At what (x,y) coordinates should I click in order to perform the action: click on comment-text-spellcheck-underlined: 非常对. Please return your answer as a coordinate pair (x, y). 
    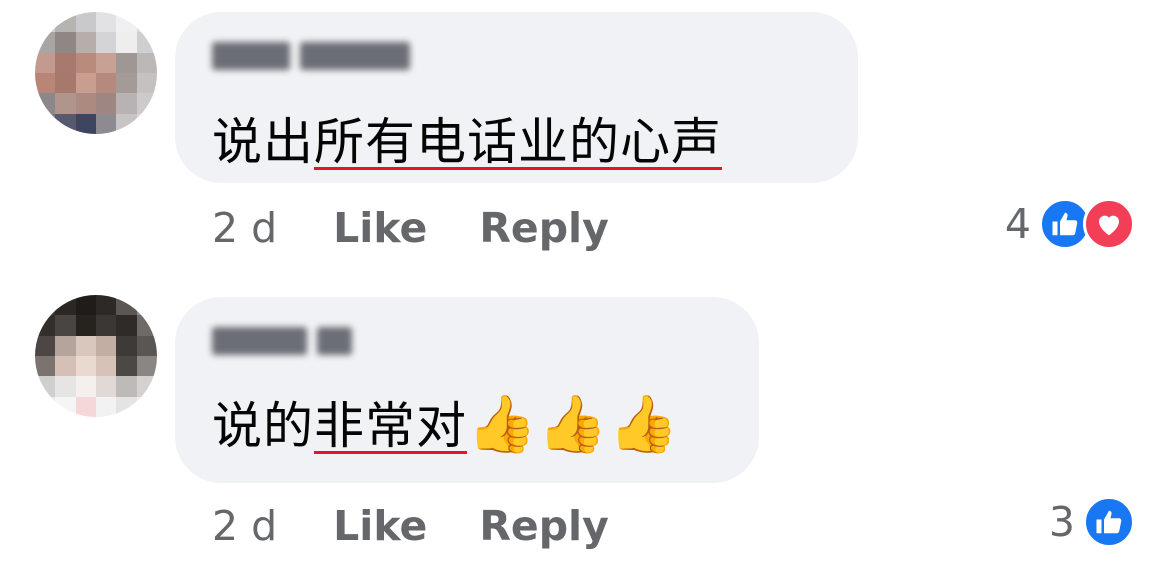
    Looking at the image, I should click on (390, 426).